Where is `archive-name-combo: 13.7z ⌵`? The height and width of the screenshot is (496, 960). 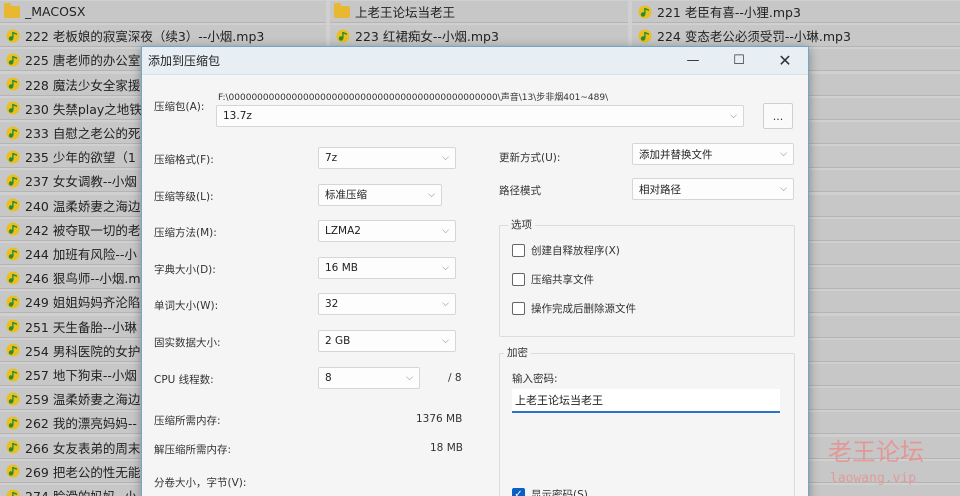
archive-name-combo: 13.7z ⌵ is located at coordinates (480, 116).